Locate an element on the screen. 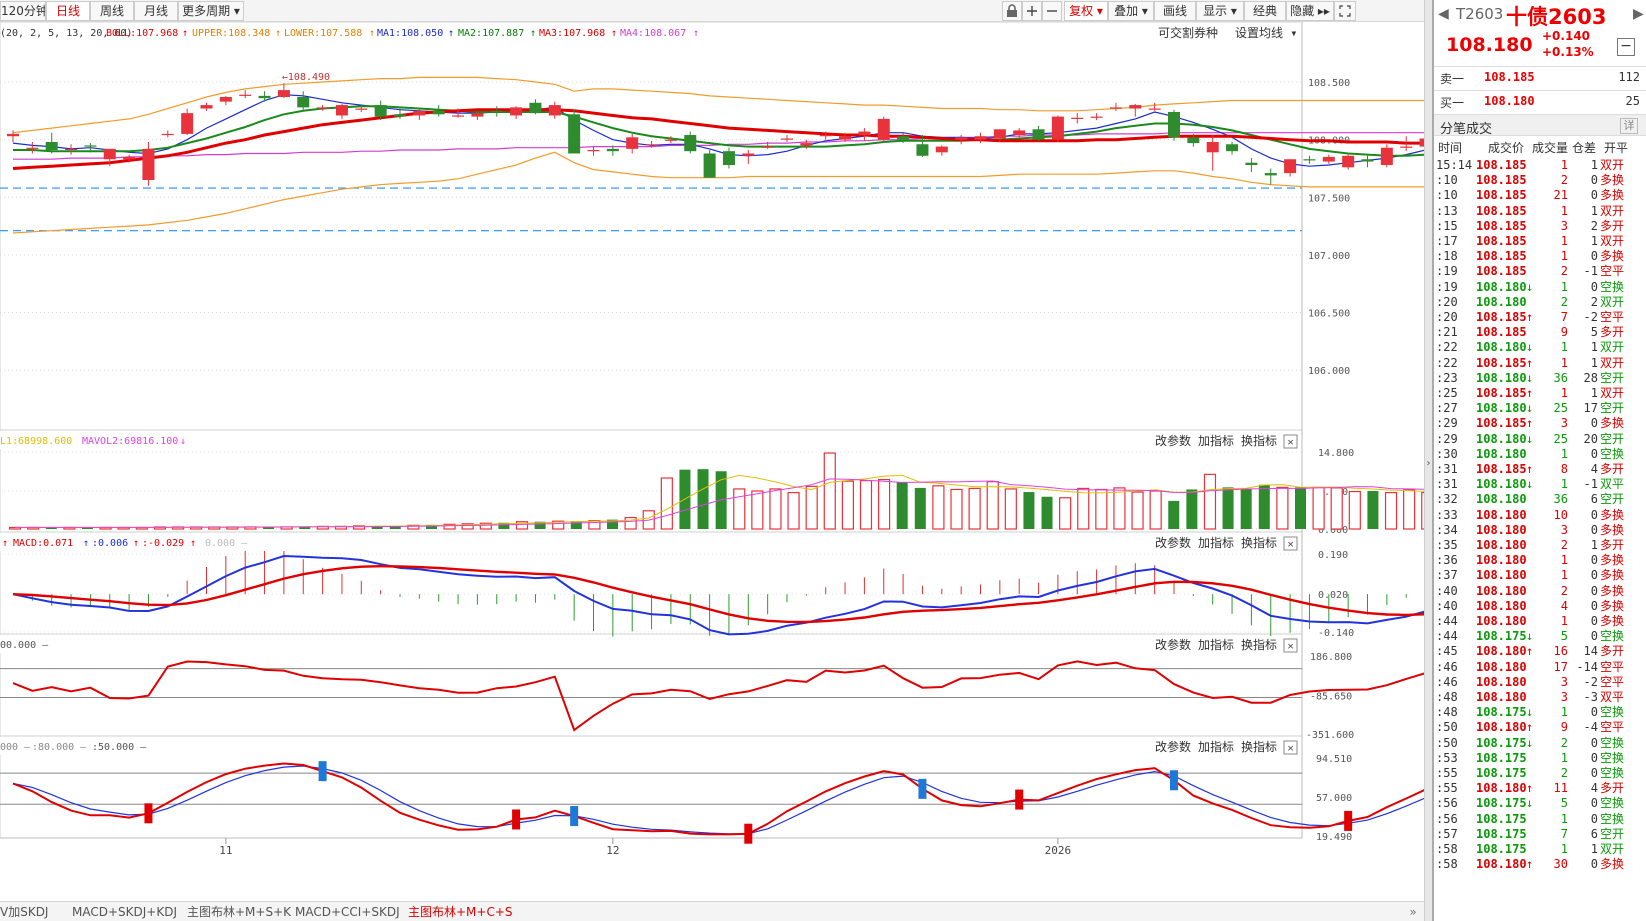 The height and width of the screenshot is (921, 1646). macd-close-icon: × is located at coordinates (1290, 544).